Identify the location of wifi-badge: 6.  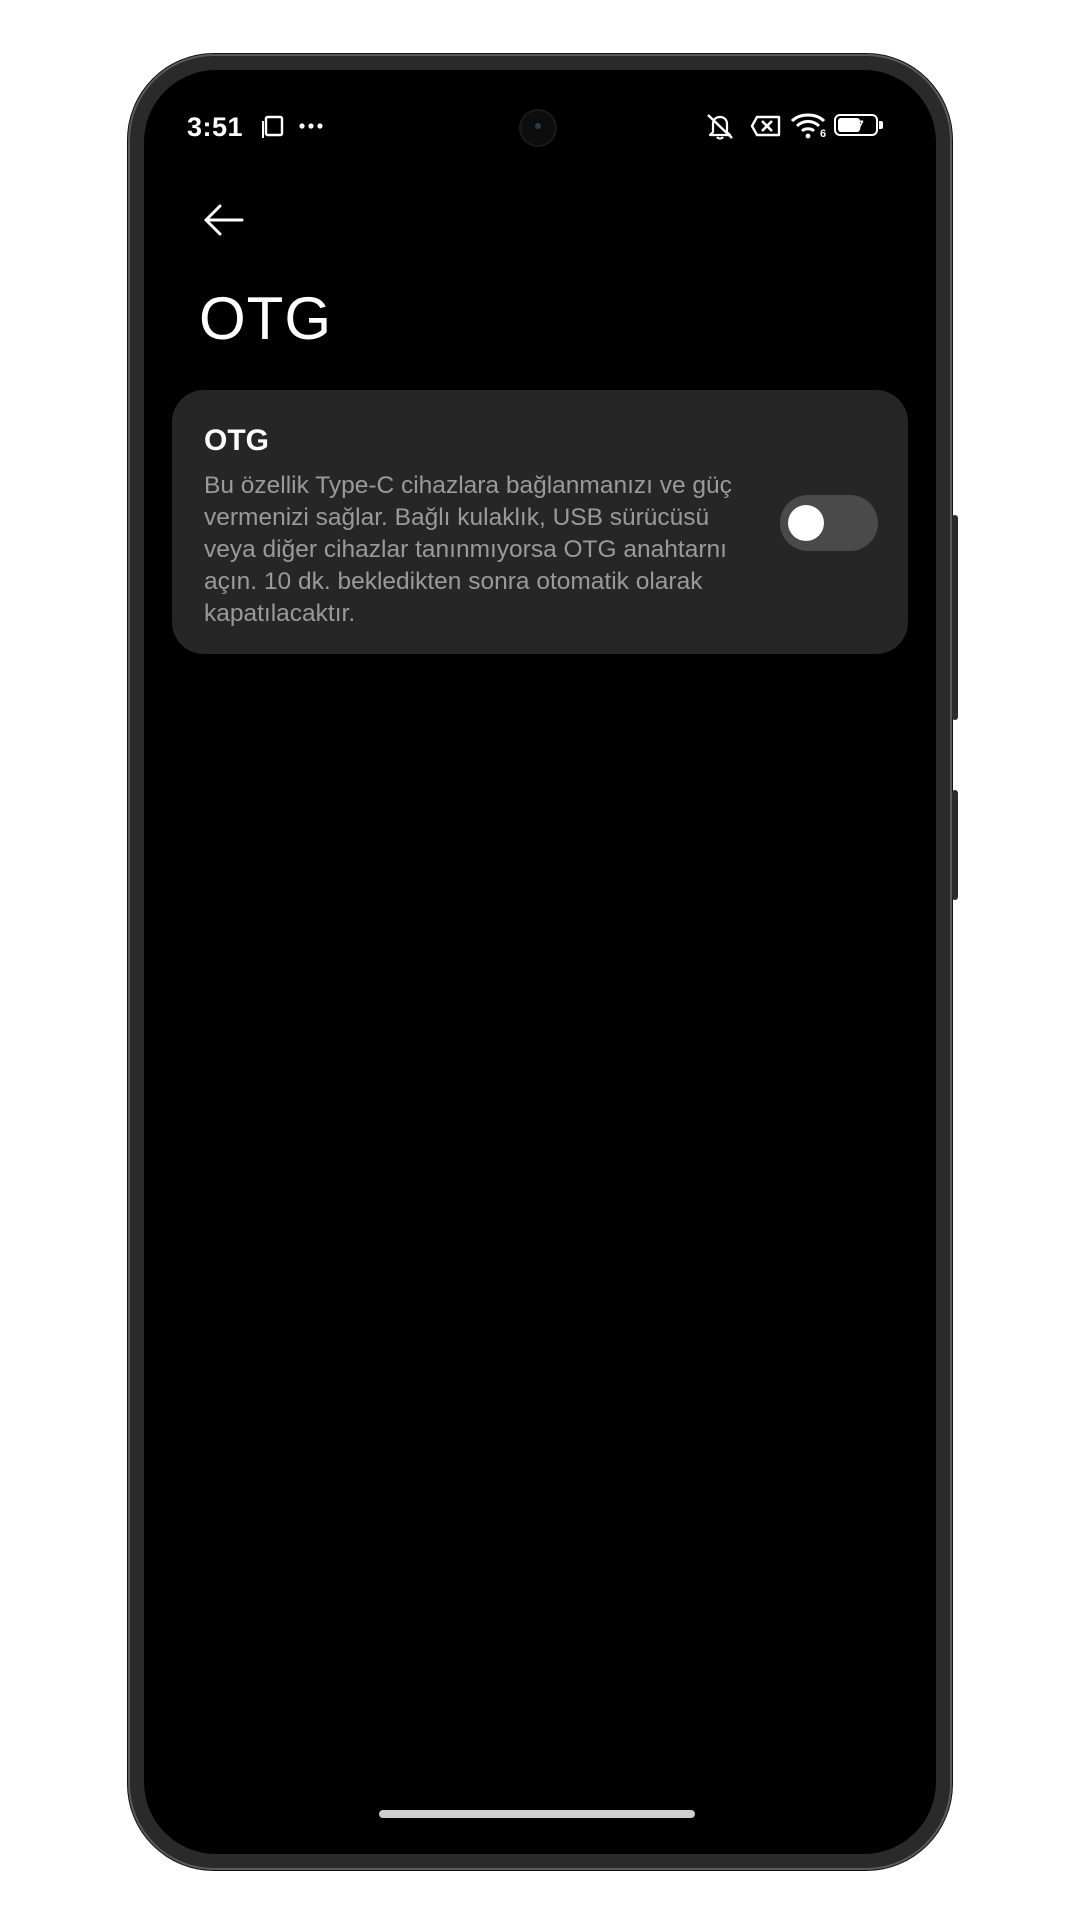
(823, 134).